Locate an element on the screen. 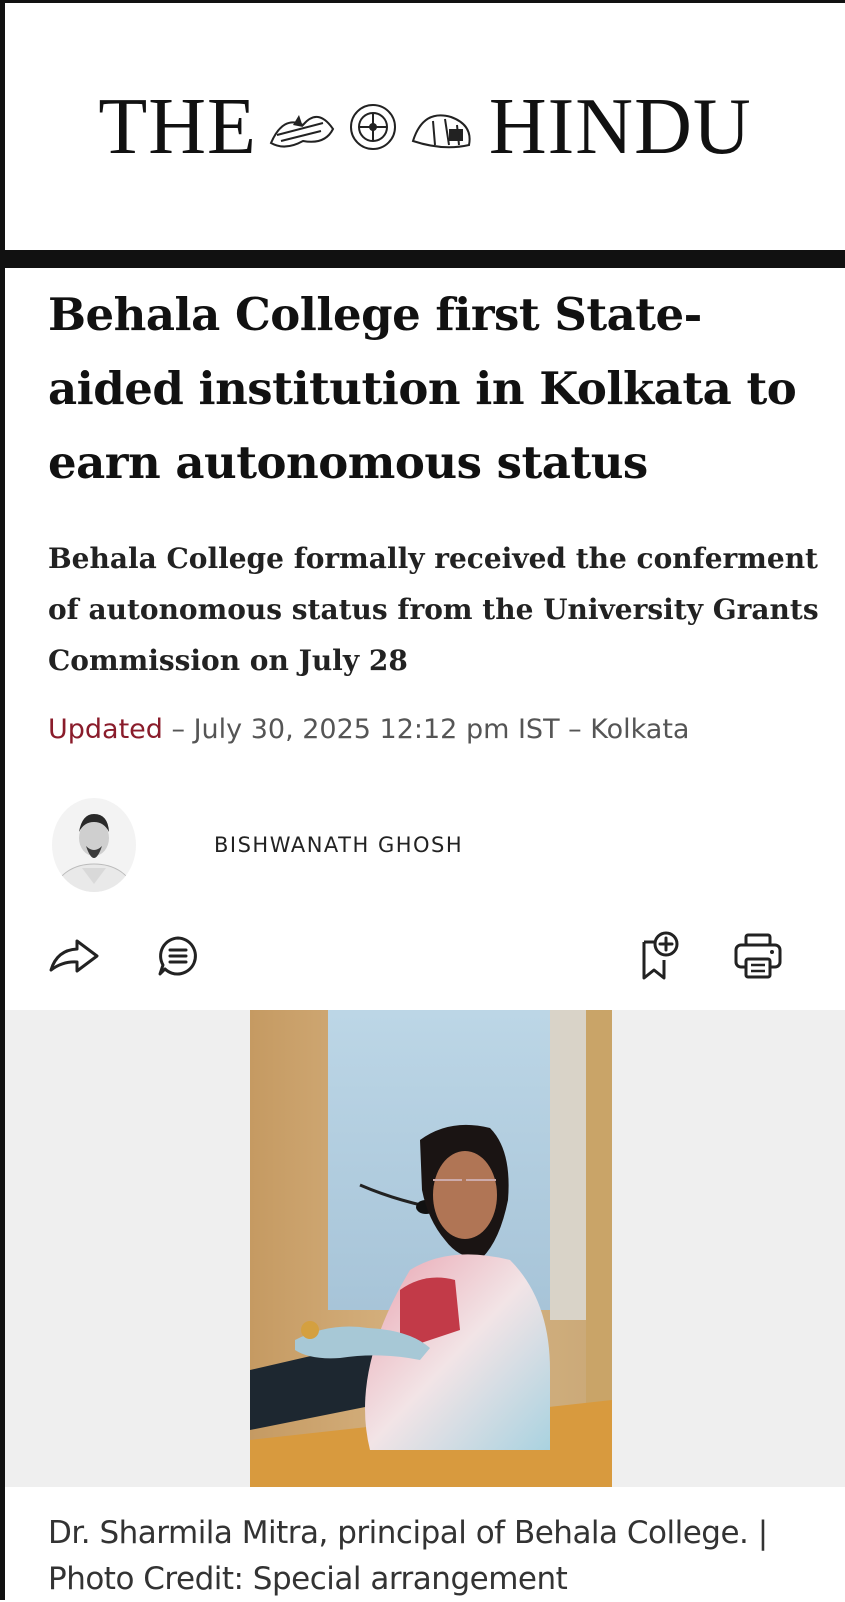  byline: BISHWANATH GHOSH is located at coordinates (257, 845).